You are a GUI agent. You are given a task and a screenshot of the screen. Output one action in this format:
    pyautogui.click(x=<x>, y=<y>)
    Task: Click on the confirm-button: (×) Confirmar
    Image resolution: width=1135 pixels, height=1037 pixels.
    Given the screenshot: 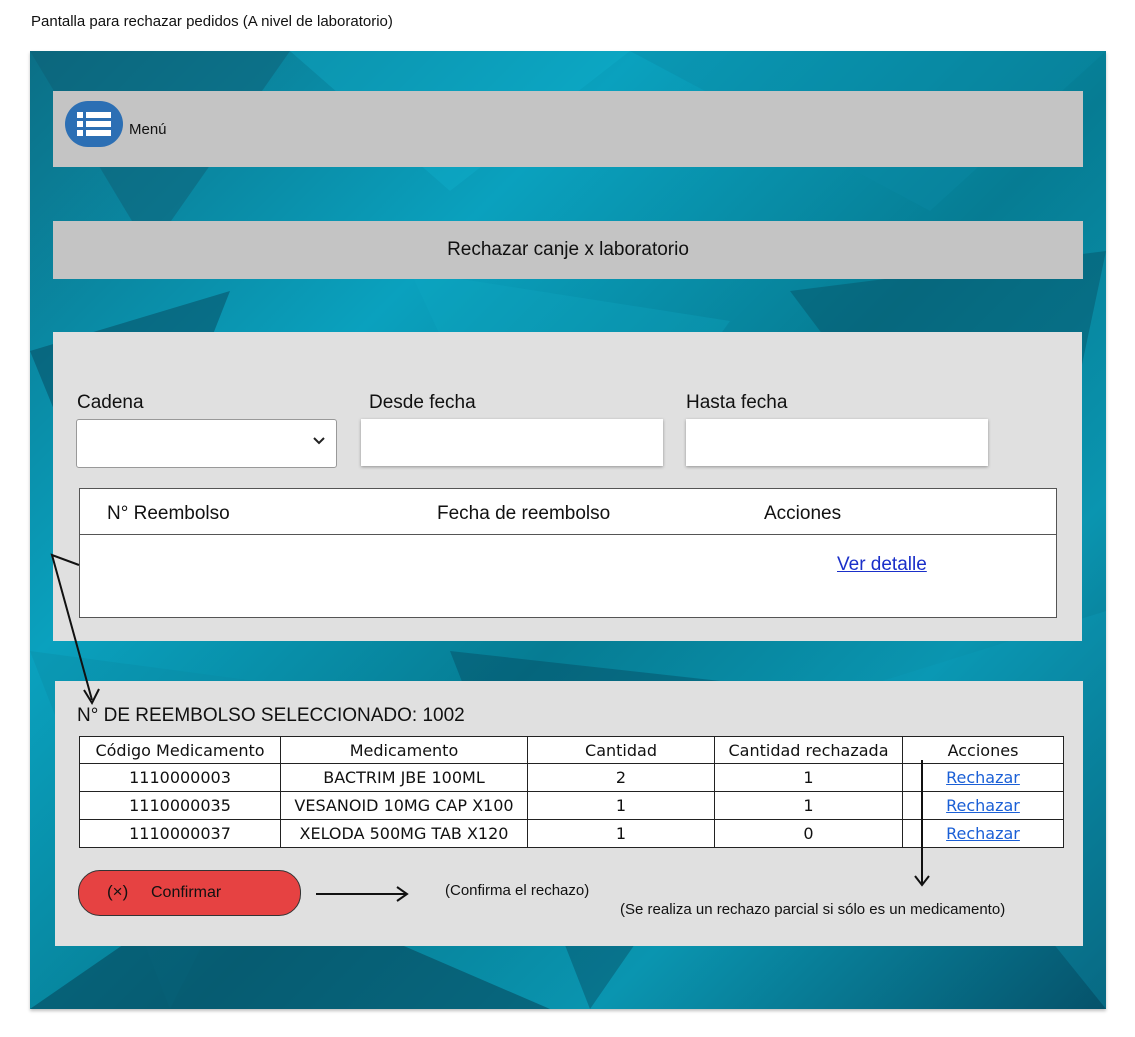 What is the action you would take?
    pyautogui.click(x=189, y=893)
    